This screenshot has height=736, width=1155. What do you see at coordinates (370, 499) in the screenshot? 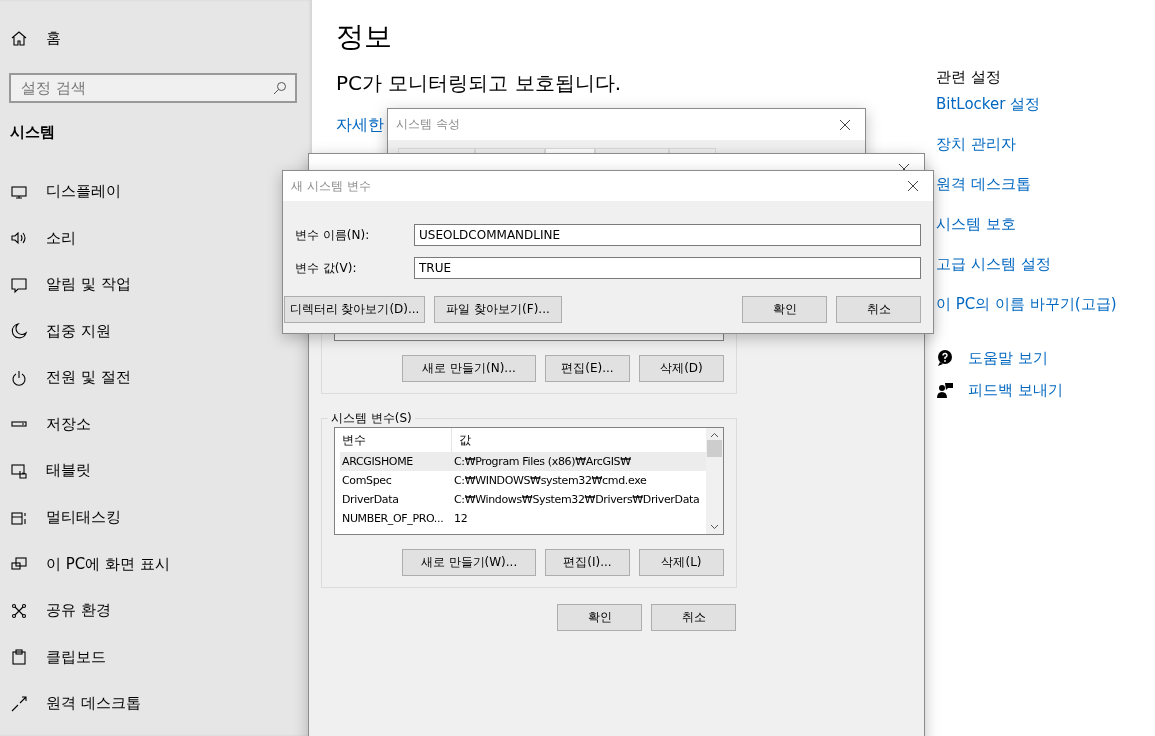
I see `table-cell-text: DriverData` at bounding box center [370, 499].